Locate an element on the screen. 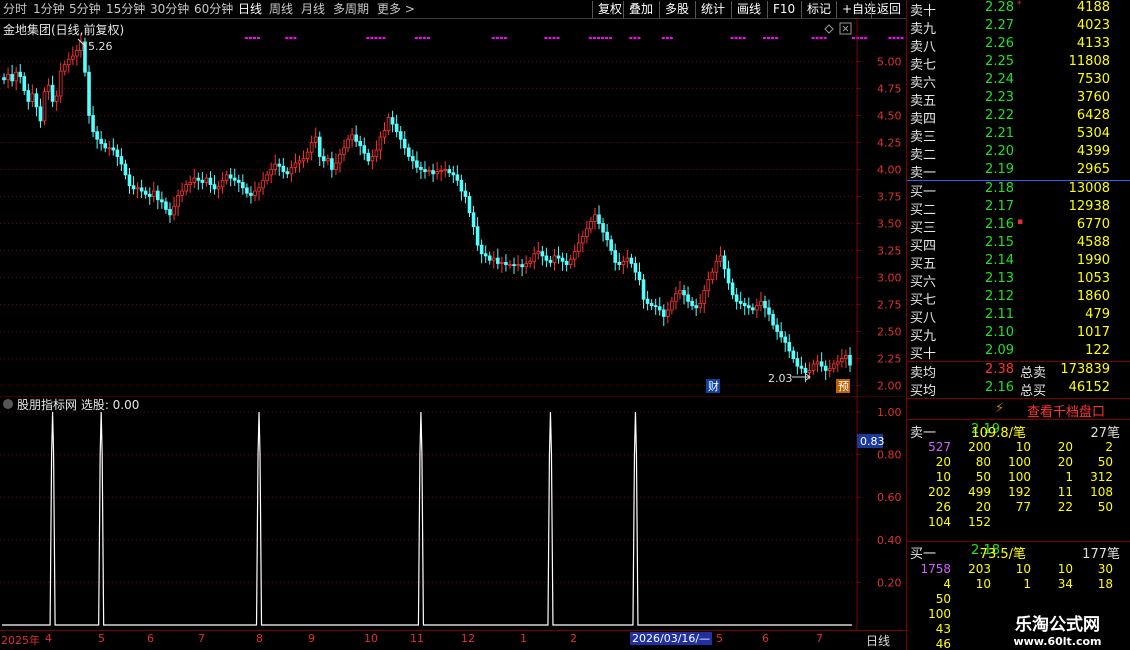 This screenshot has width=1130, height=650. buy-level-volume: 13008 is located at coordinates (1089, 188).